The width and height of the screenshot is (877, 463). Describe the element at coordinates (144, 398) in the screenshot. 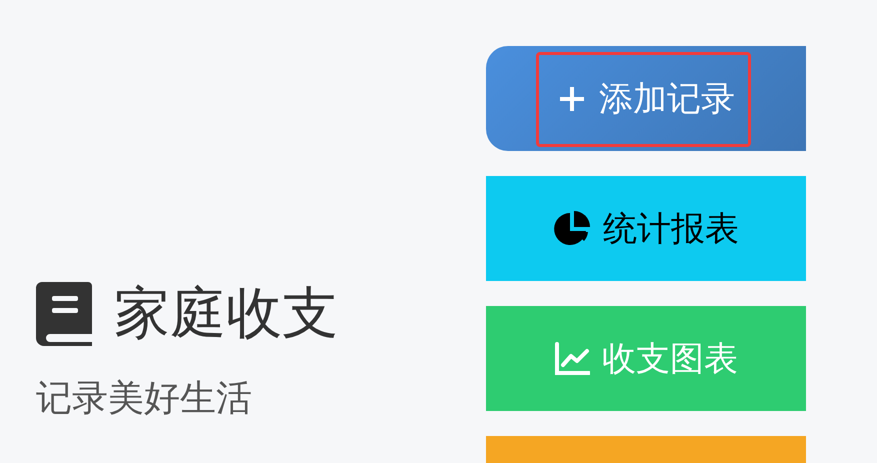

I see `app-subtitle: 记录美好生活` at that location.